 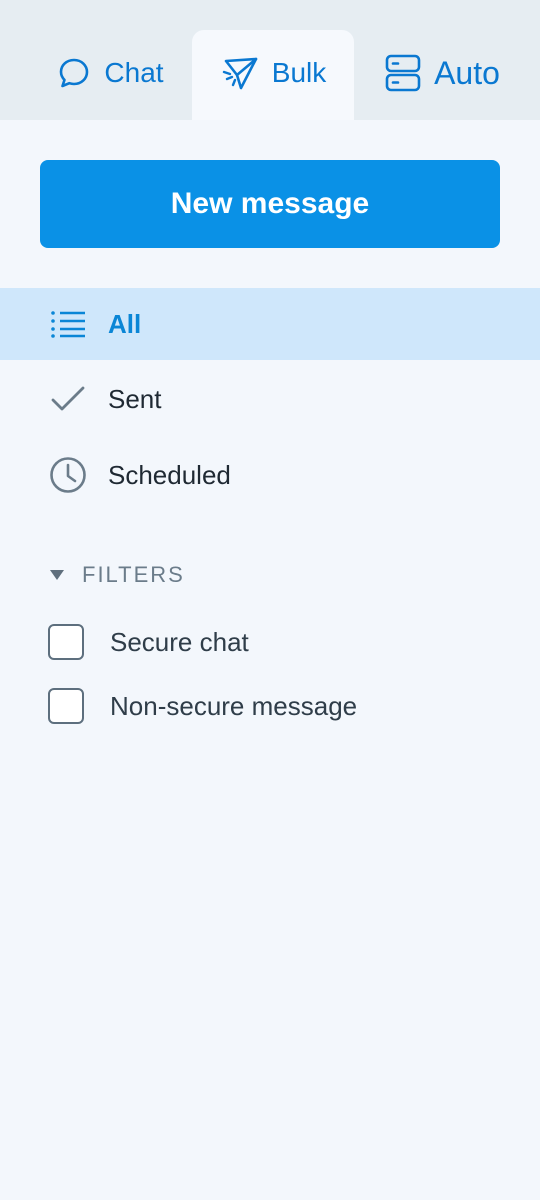 I want to click on non-secure-message-checkbox, so click(x=66, y=706).